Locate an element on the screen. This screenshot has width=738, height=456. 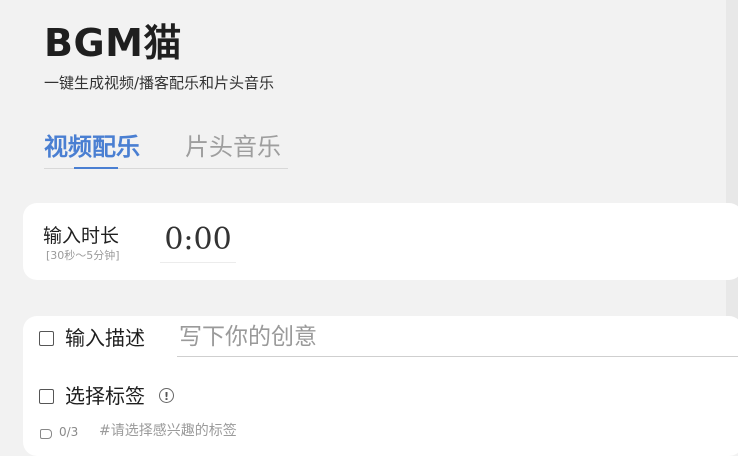
info-icon: ! is located at coordinates (166, 395).